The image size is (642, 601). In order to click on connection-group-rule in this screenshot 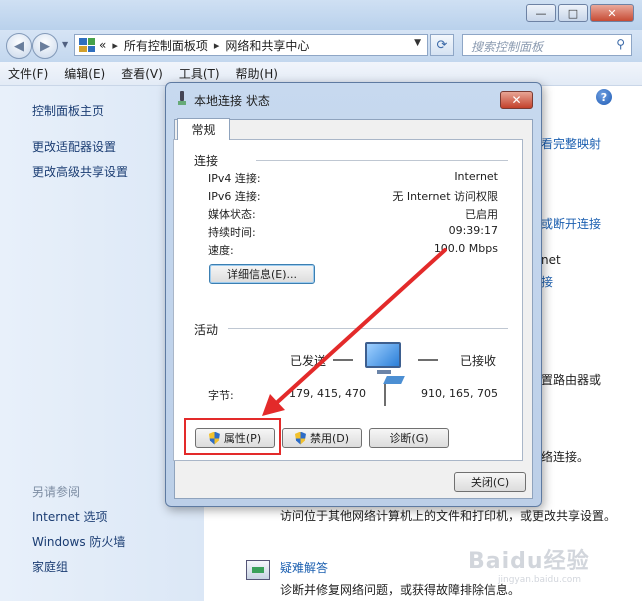, I will do `click(382, 160)`.